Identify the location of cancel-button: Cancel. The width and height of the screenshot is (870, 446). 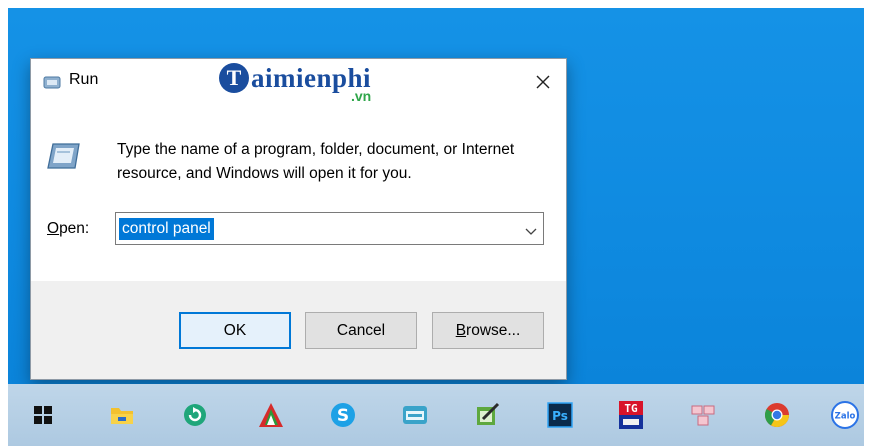
(361, 330).